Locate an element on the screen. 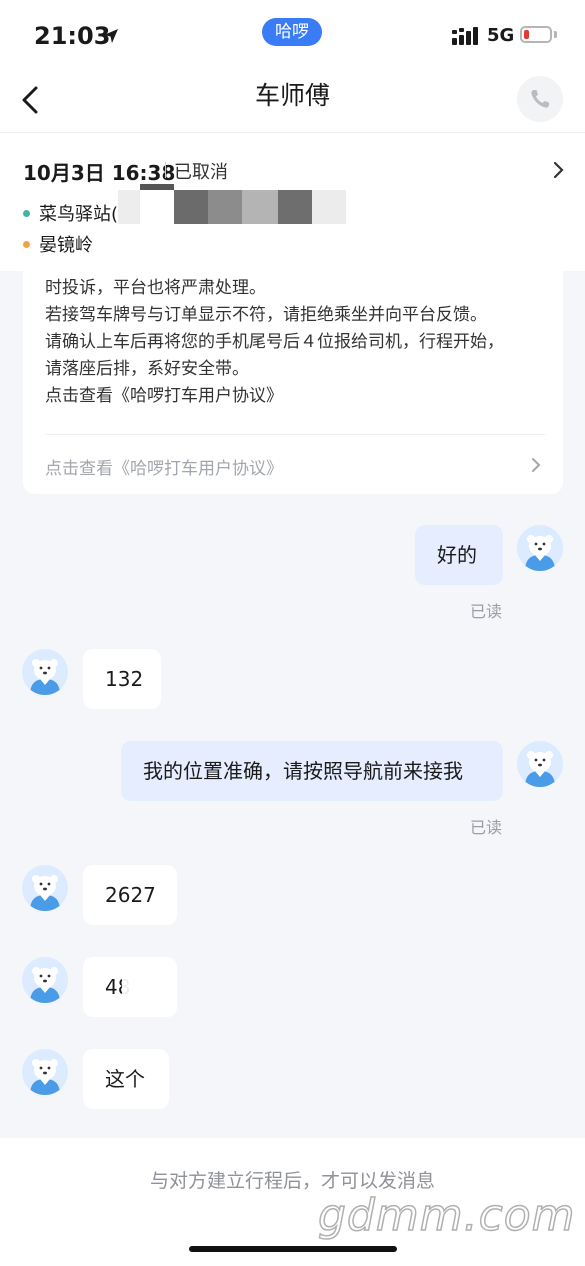 The width and height of the screenshot is (585, 1266). bottom-bar: 与对方建立行程后，才可以发消息 gdmm.com is located at coordinates (292, 1202).